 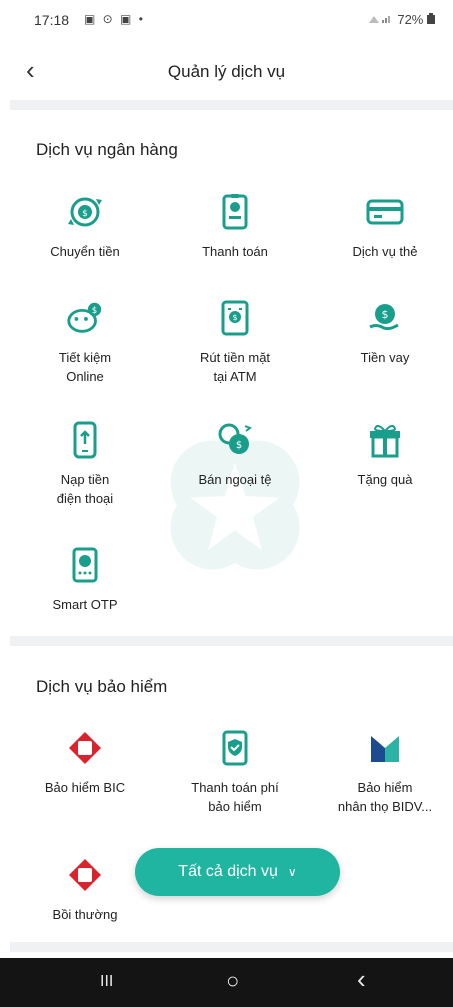 I want to click on claim-icon, so click(x=85, y=875).